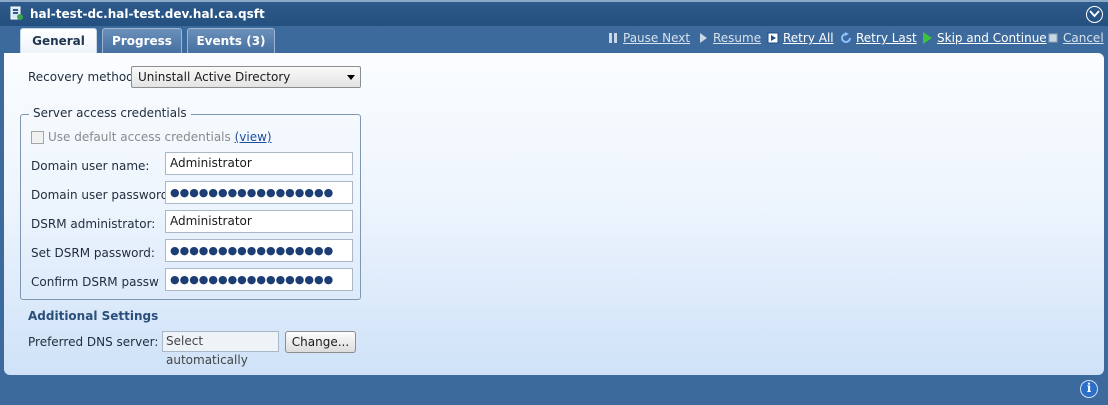  Describe the element at coordinates (147, 14) in the screenshot. I see `window-title: hal-test-dc.hal-test.dev.hal.ca.qsft` at that location.